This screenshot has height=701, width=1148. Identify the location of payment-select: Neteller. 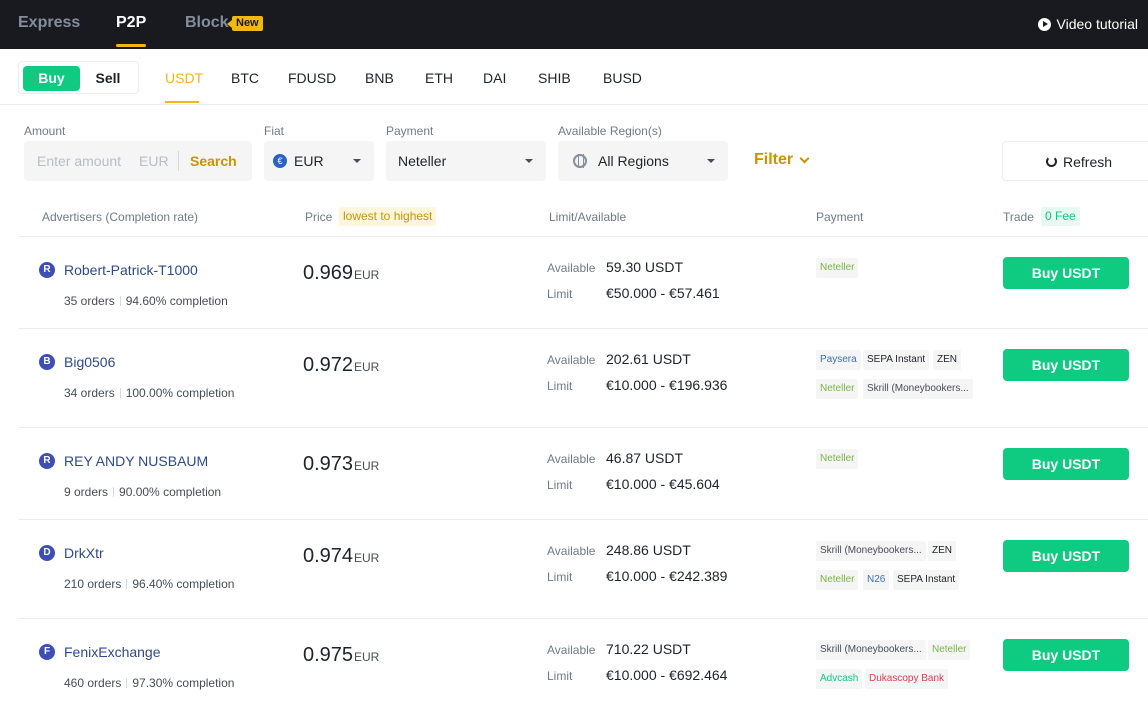
(466, 161).